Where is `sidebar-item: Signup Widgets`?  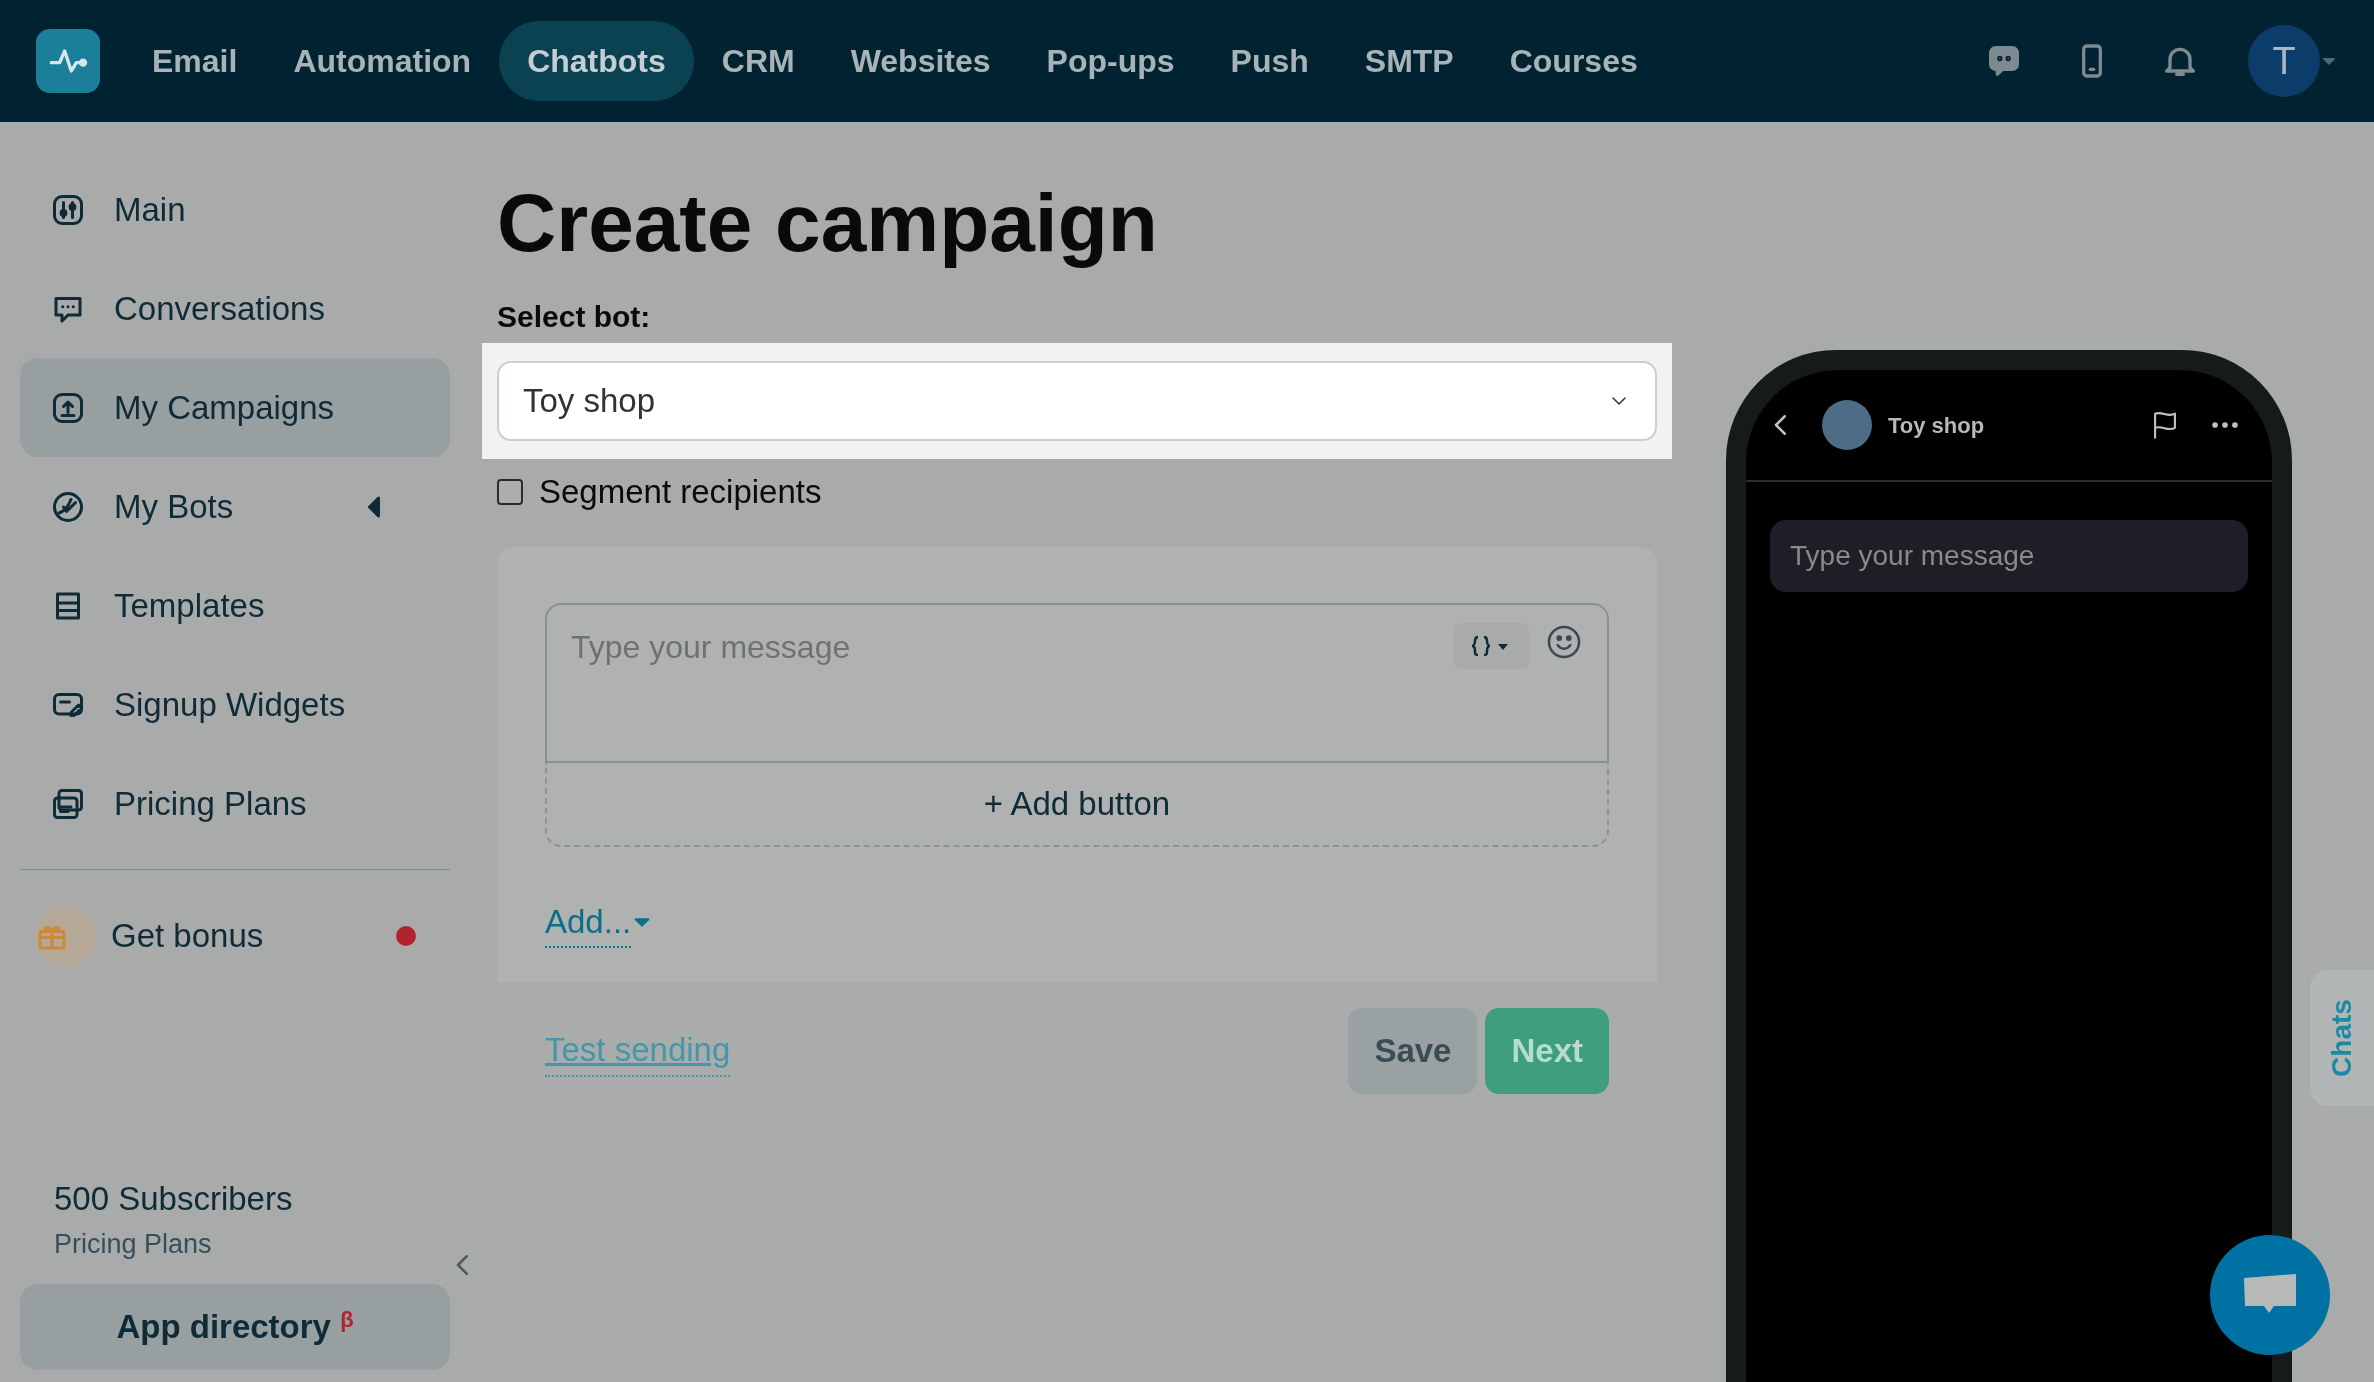
sidebar-item: Signup Widgets is located at coordinates (235, 704).